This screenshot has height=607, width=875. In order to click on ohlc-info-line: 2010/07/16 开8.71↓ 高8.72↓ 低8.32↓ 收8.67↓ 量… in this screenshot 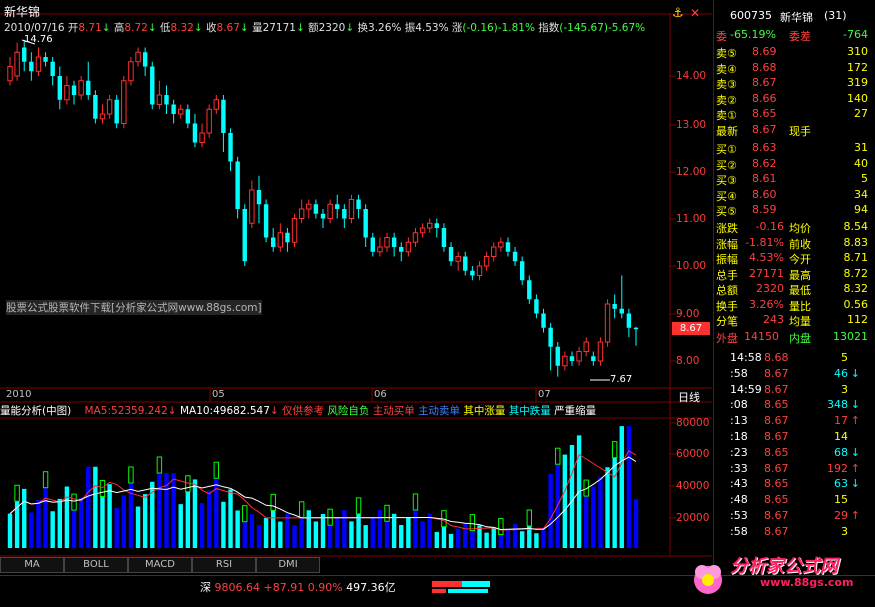, I will do `click(325, 28)`.